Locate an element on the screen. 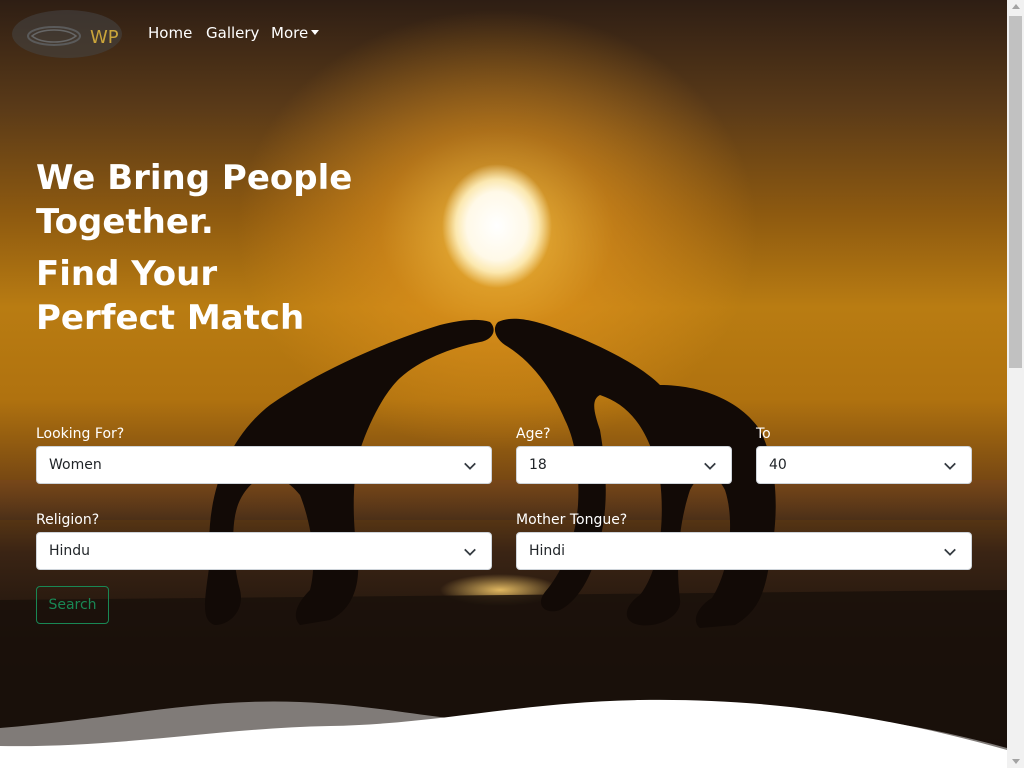  looking-for-select: Women is located at coordinates (264, 465).